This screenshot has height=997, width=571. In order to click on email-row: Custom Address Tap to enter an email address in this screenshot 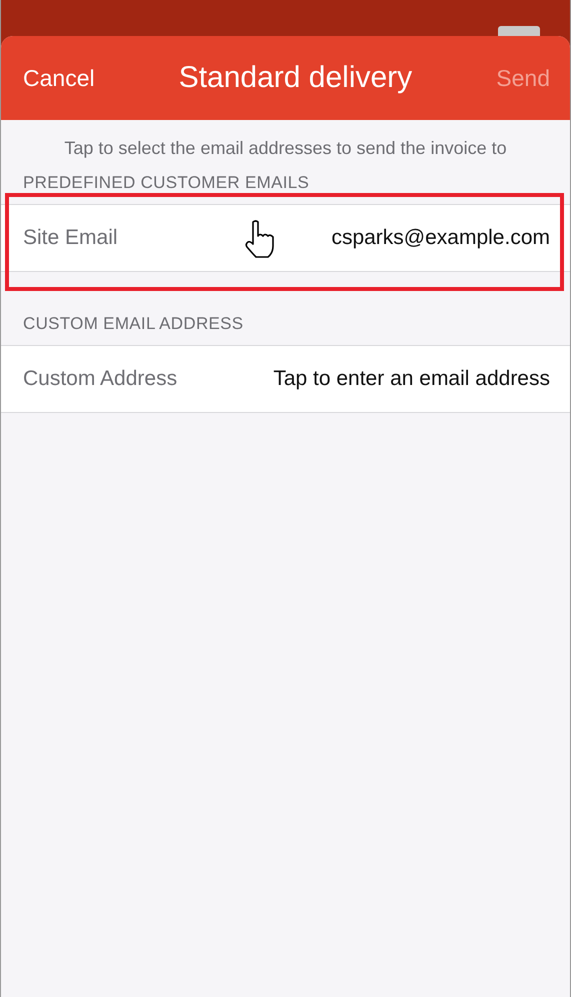, I will do `click(285, 379)`.